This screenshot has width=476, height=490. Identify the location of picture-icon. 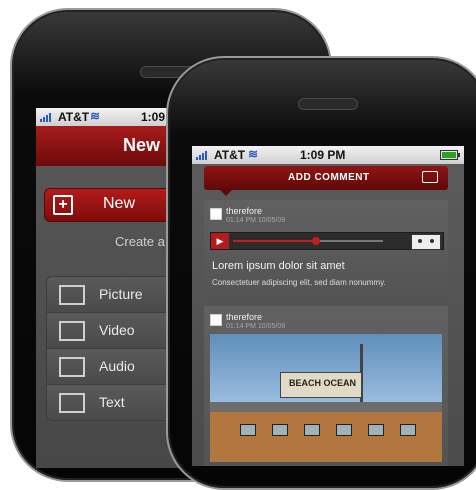
(72, 295).